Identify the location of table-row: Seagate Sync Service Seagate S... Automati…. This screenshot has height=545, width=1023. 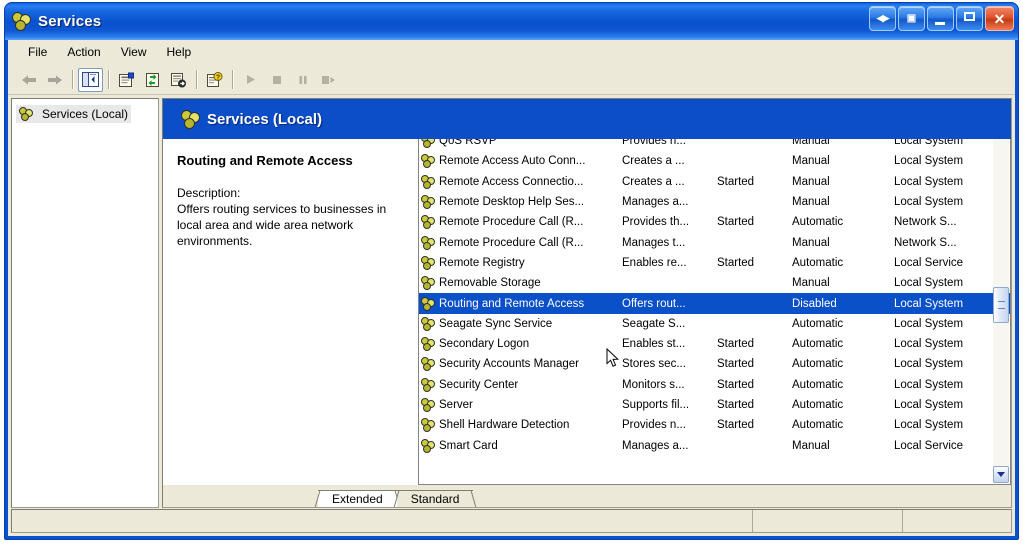
(714, 323).